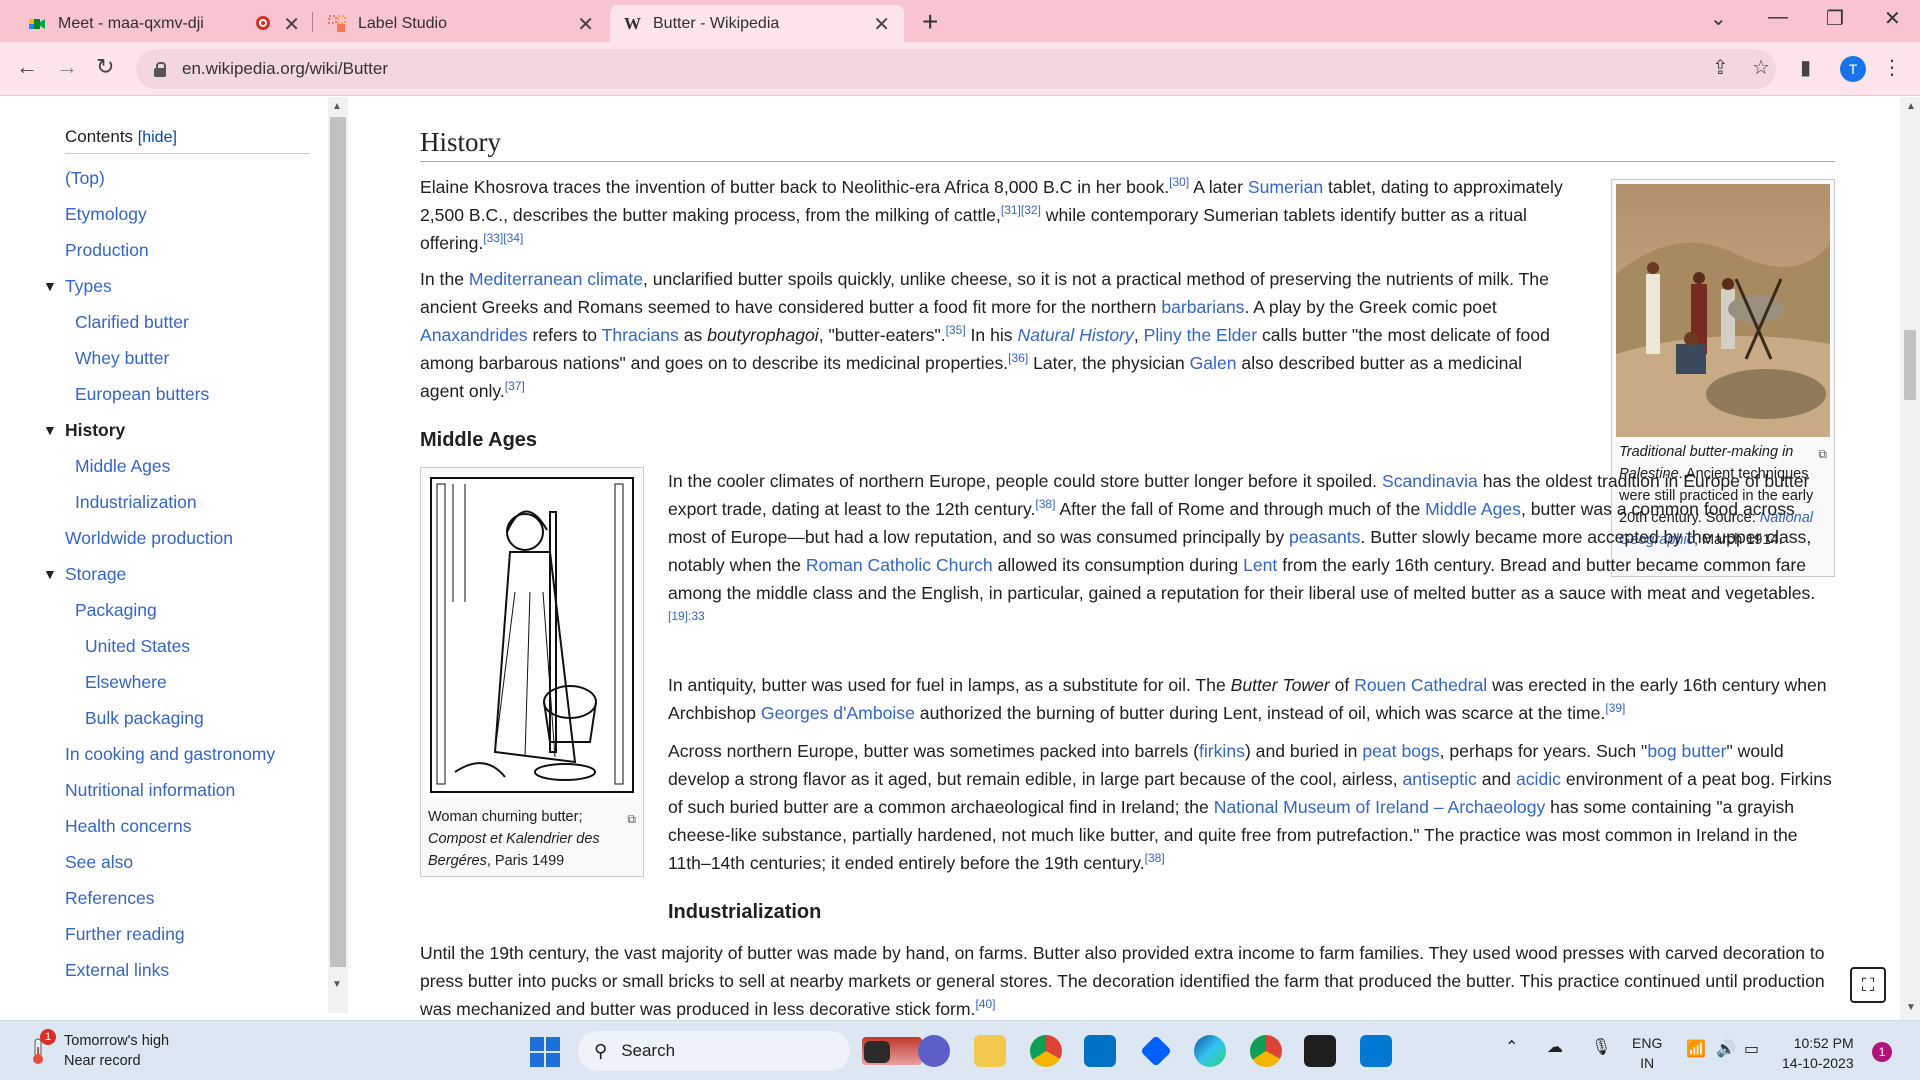  What do you see at coordinates (930, 22) in the screenshot?
I see `new-tab-button: +` at bounding box center [930, 22].